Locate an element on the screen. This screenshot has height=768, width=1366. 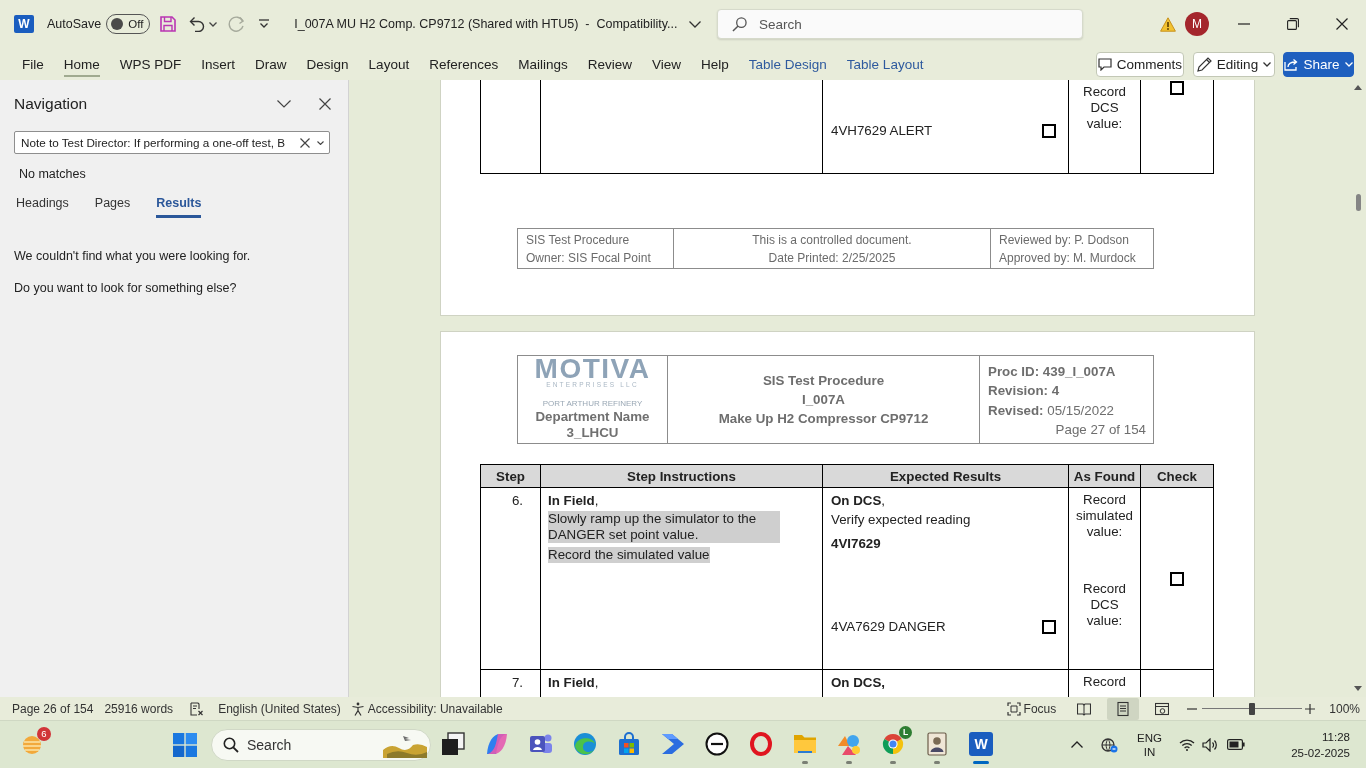
clock: 11:28 25-02-2025 is located at coordinates (1320, 744).